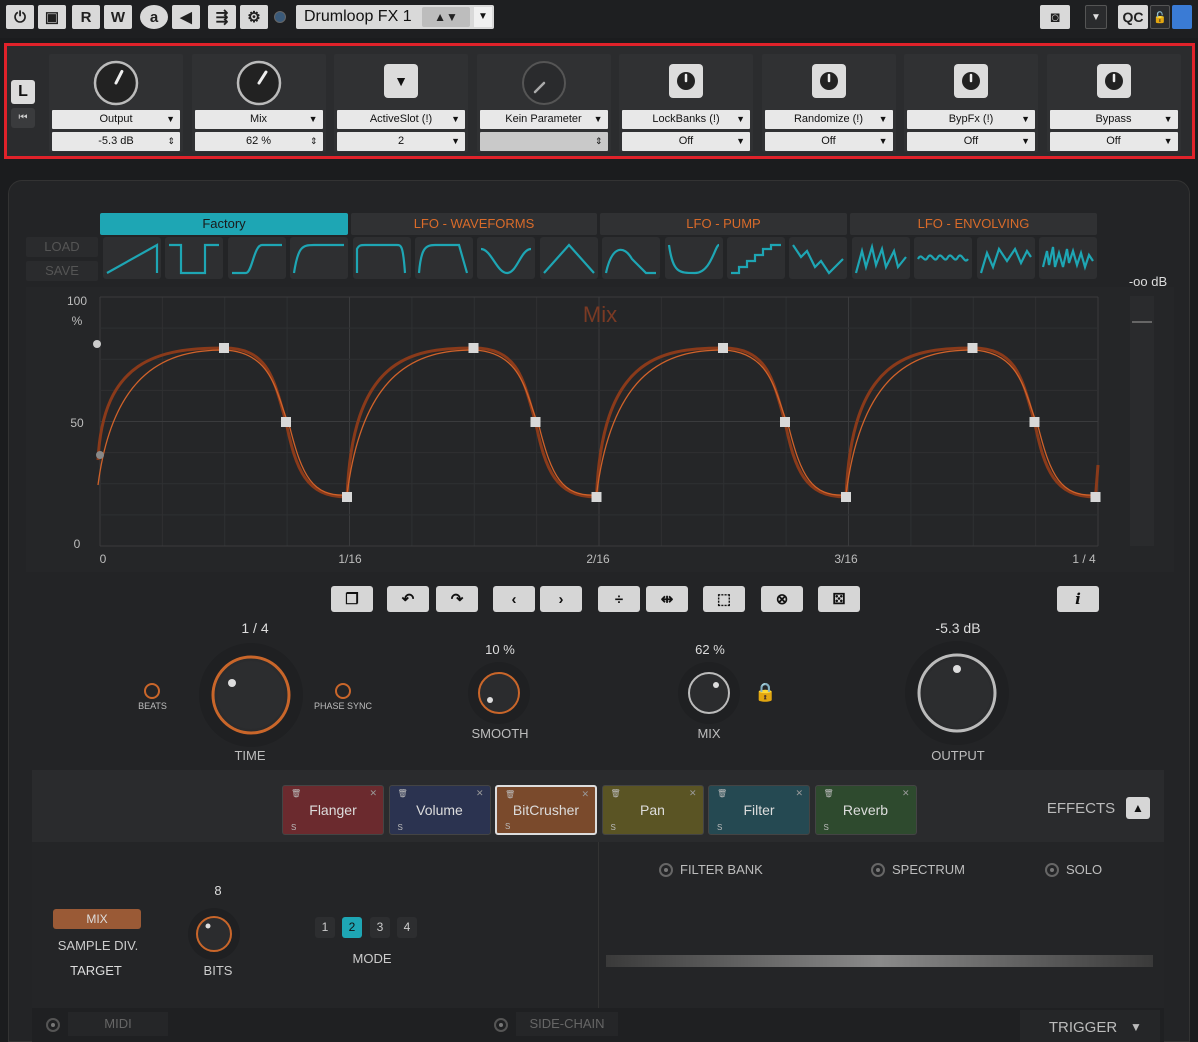  What do you see at coordinates (598, 559) in the screenshot?
I see `x-label-2-16: 2/16` at bounding box center [598, 559].